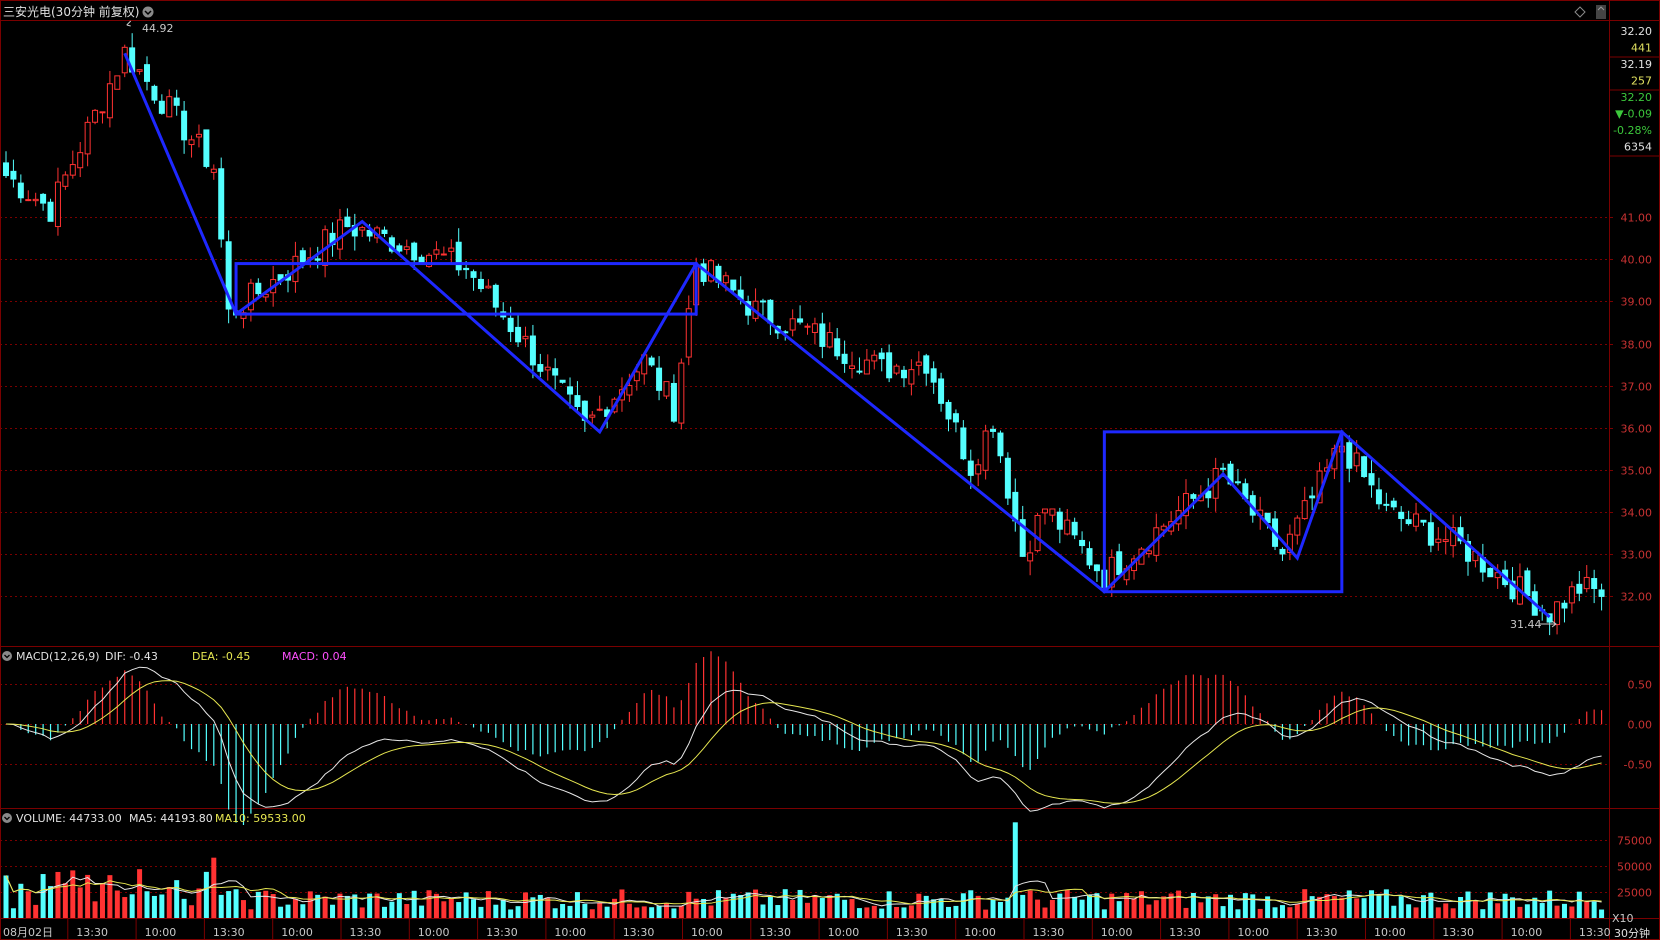 The image size is (1660, 940). I want to click on volume-tick-label: 50000, so click(1634, 867).